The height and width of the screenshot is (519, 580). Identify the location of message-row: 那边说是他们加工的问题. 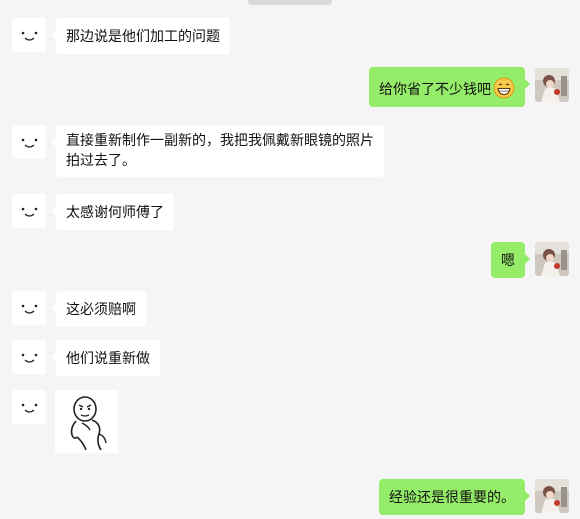
(290, 36).